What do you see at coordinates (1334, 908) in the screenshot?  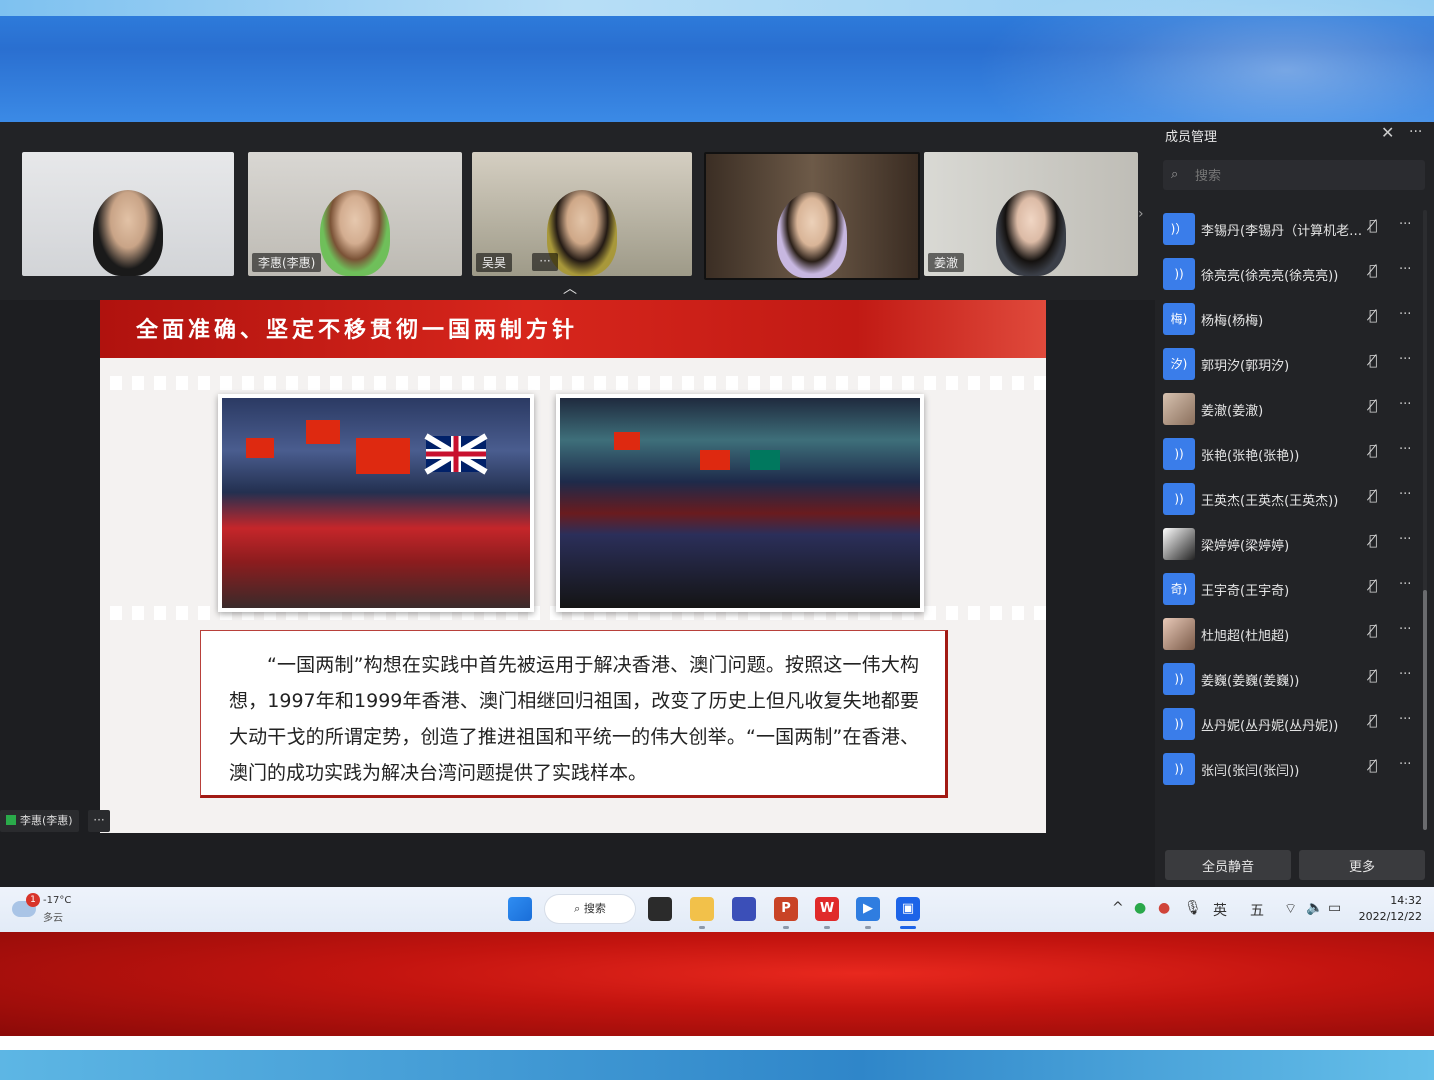 I see `battery-icon: ▭` at bounding box center [1334, 908].